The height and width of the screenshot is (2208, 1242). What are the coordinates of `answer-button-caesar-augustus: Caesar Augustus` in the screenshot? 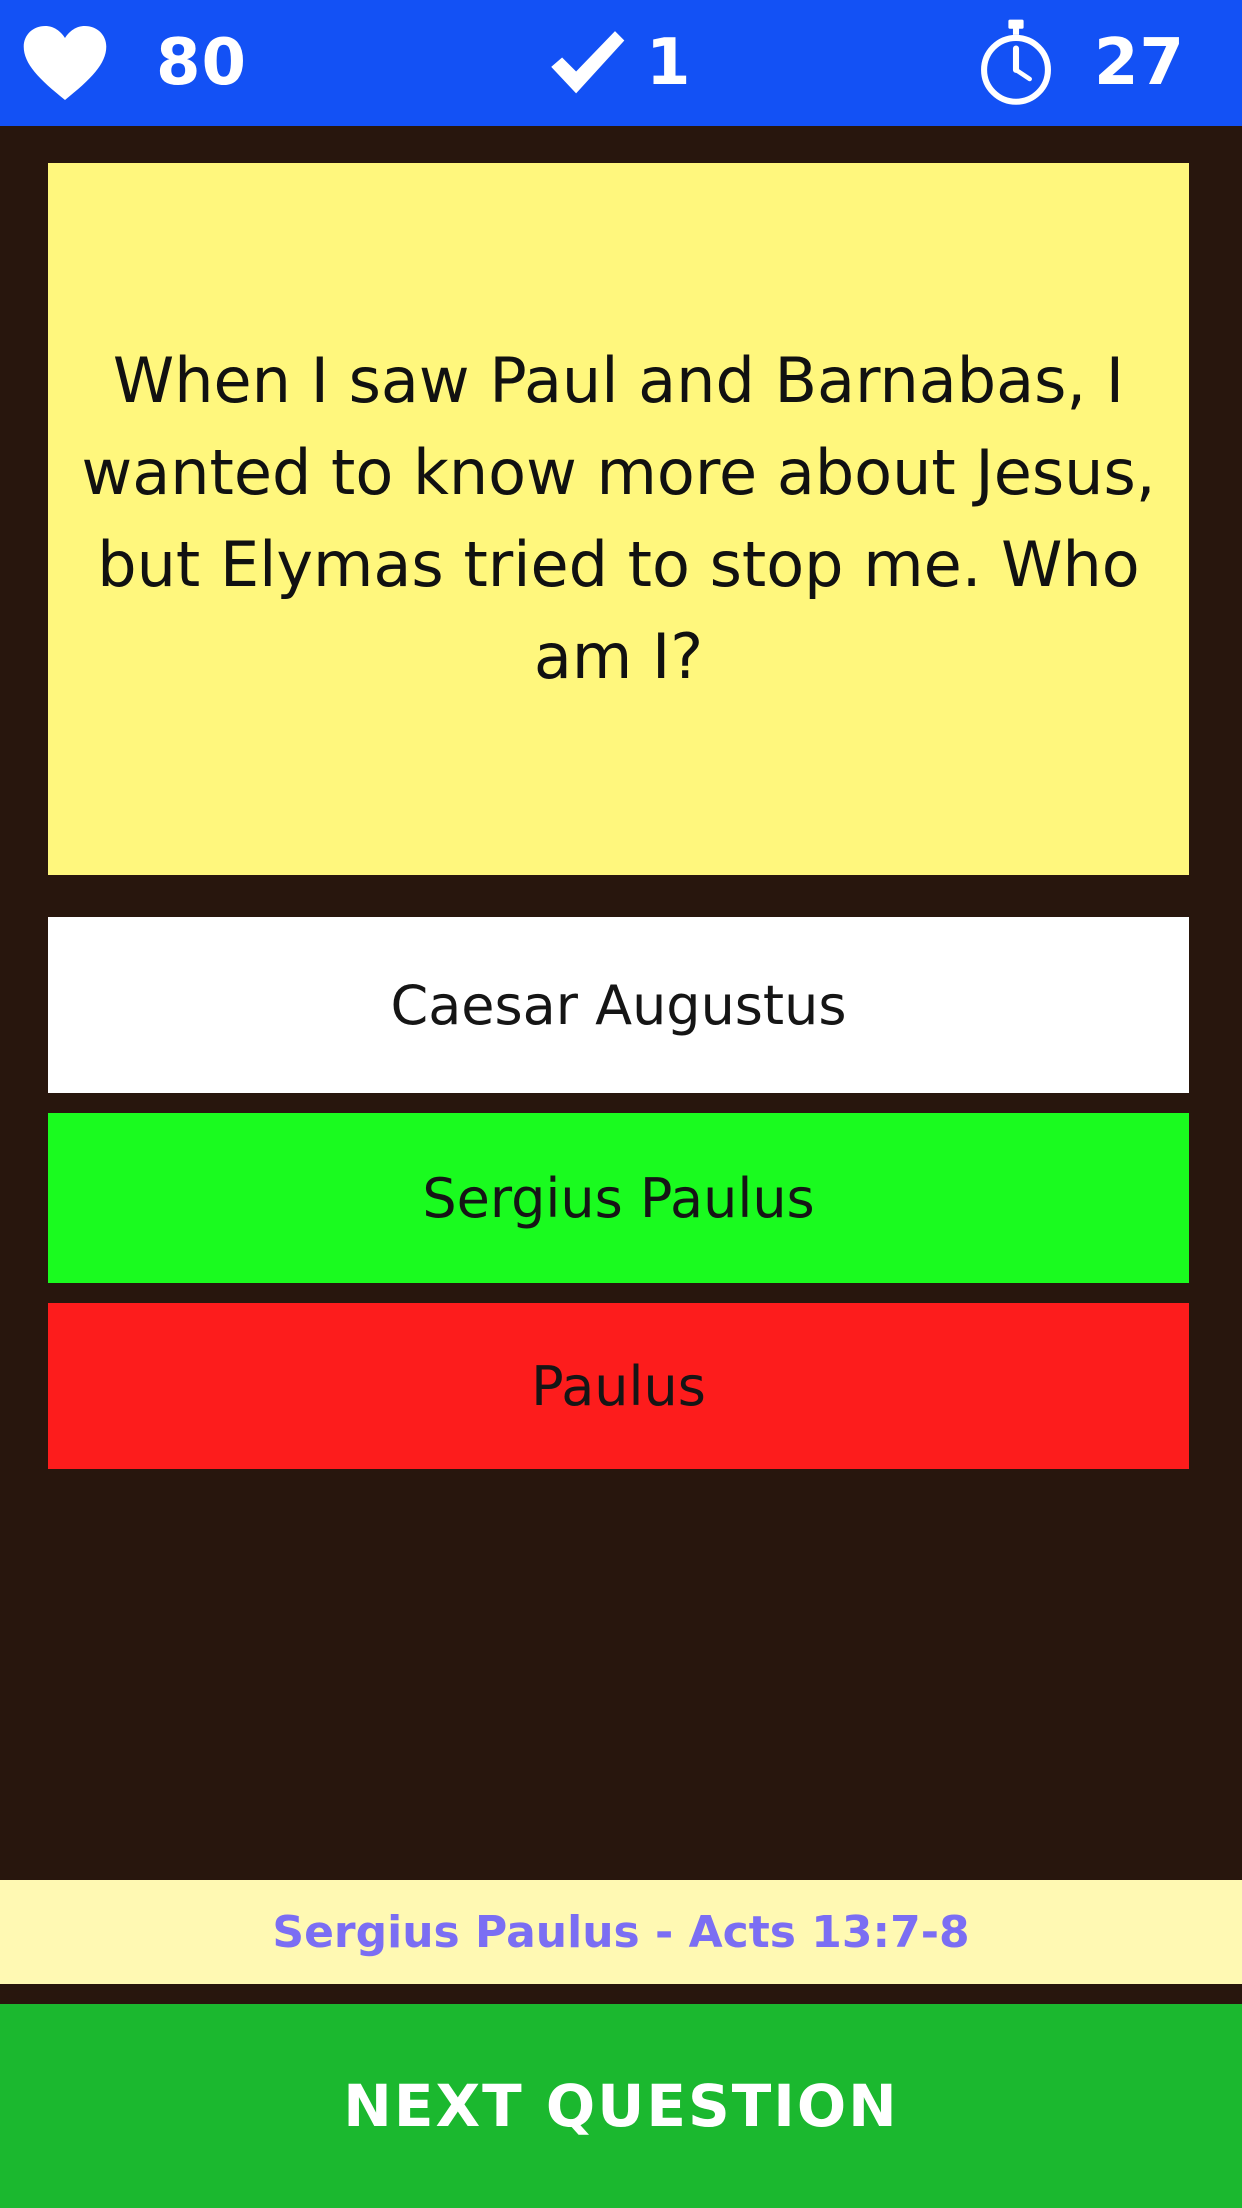 It's located at (618, 1005).